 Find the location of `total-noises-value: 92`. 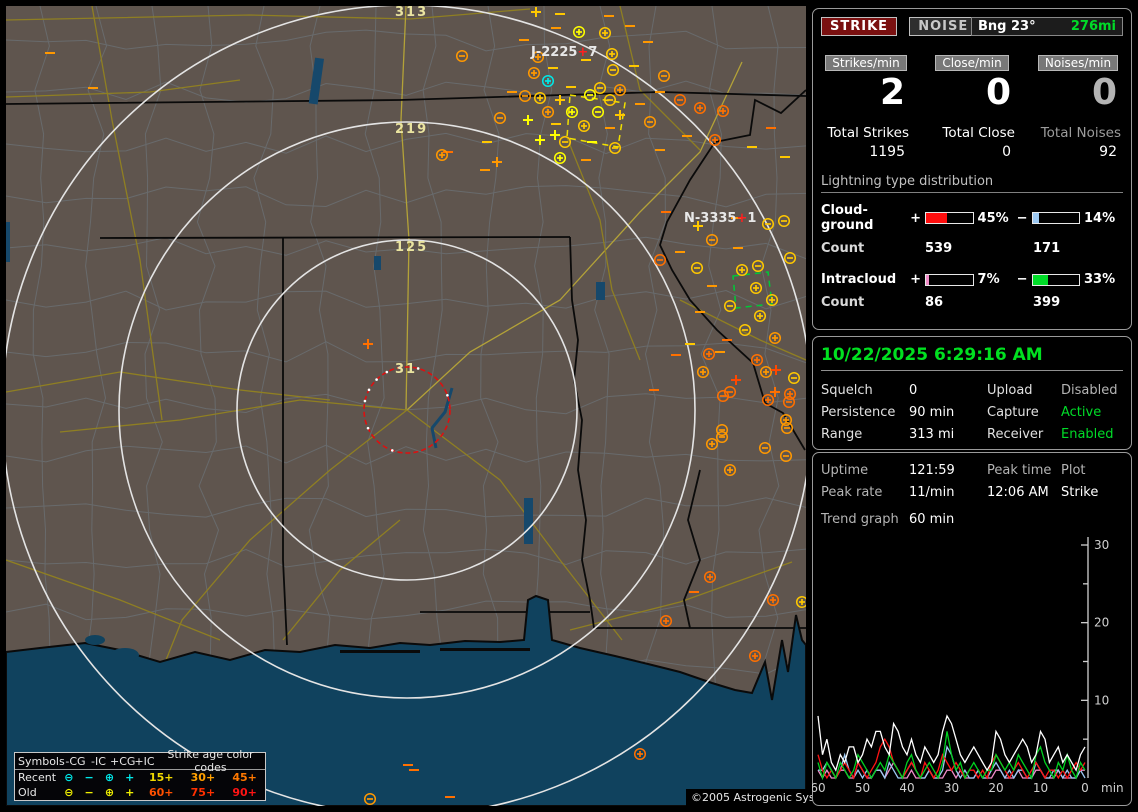

total-noises-value: 92 is located at coordinates (1108, 152).